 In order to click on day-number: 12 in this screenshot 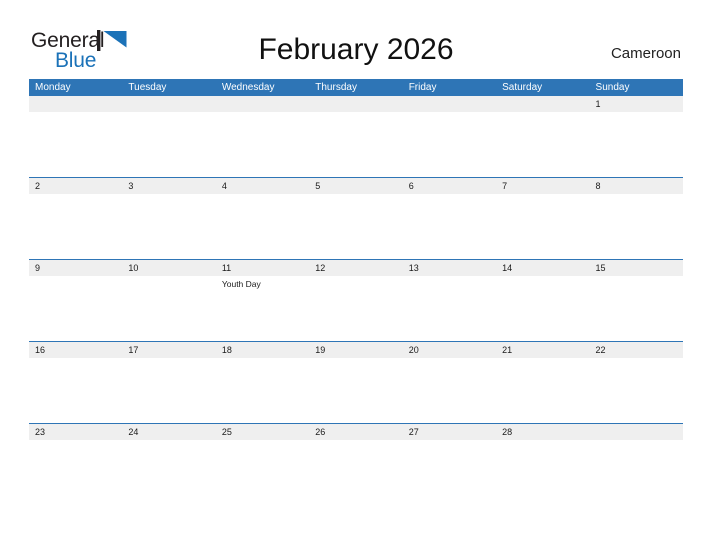, I will do `click(355, 268)`.